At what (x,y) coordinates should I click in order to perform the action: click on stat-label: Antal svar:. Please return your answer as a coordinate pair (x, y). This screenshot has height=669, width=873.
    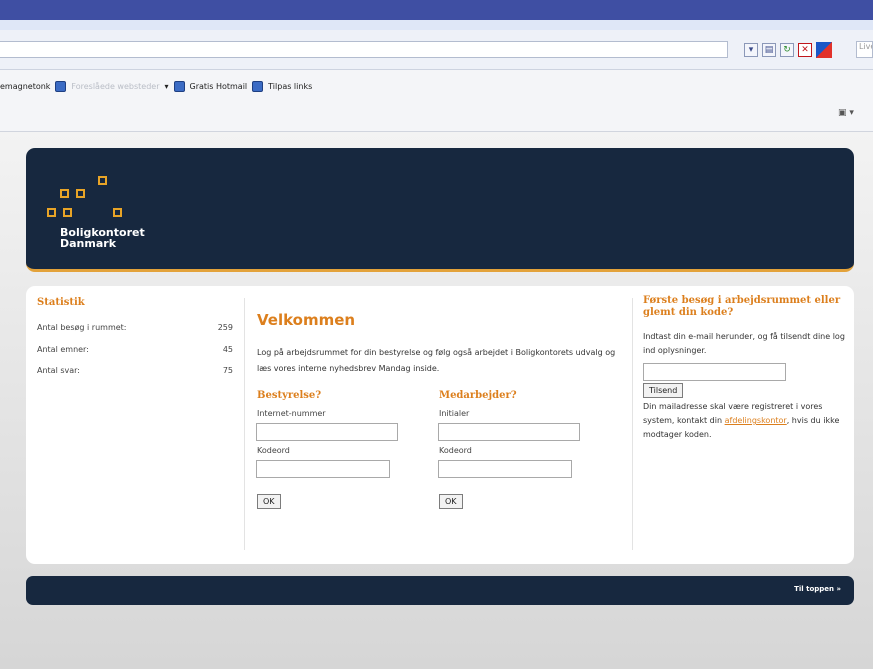
    Looking at the image, I should click on (58, 370).